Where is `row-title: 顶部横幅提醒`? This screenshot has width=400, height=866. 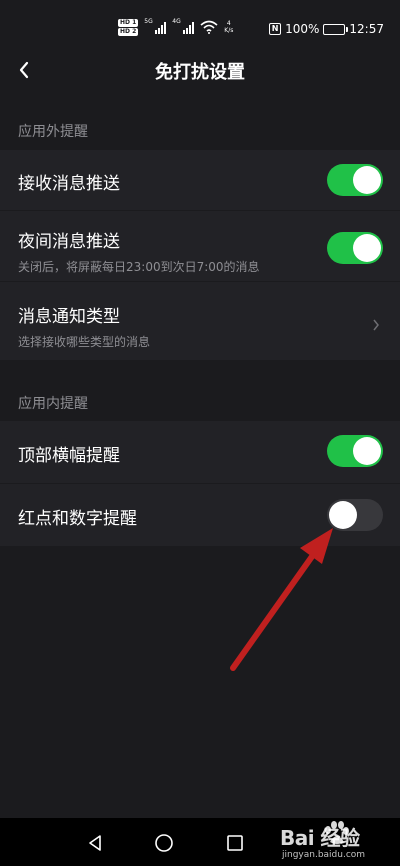 row-title: 顶部横幅提醒 is located at coordinates (69, 456).